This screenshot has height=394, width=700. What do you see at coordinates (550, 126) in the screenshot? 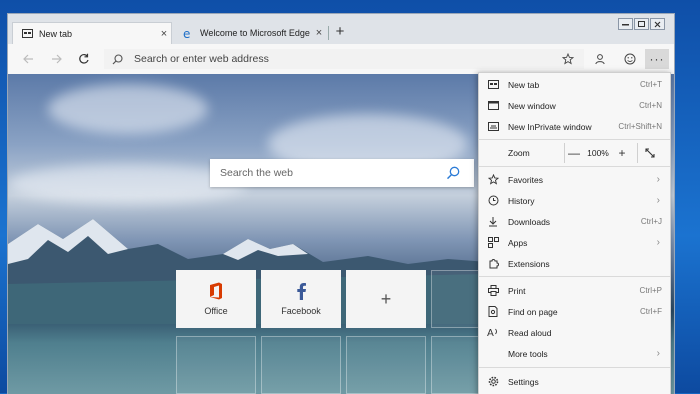
I see `menu-item-label: New InPrivate window` at bounding box center [550, 126].